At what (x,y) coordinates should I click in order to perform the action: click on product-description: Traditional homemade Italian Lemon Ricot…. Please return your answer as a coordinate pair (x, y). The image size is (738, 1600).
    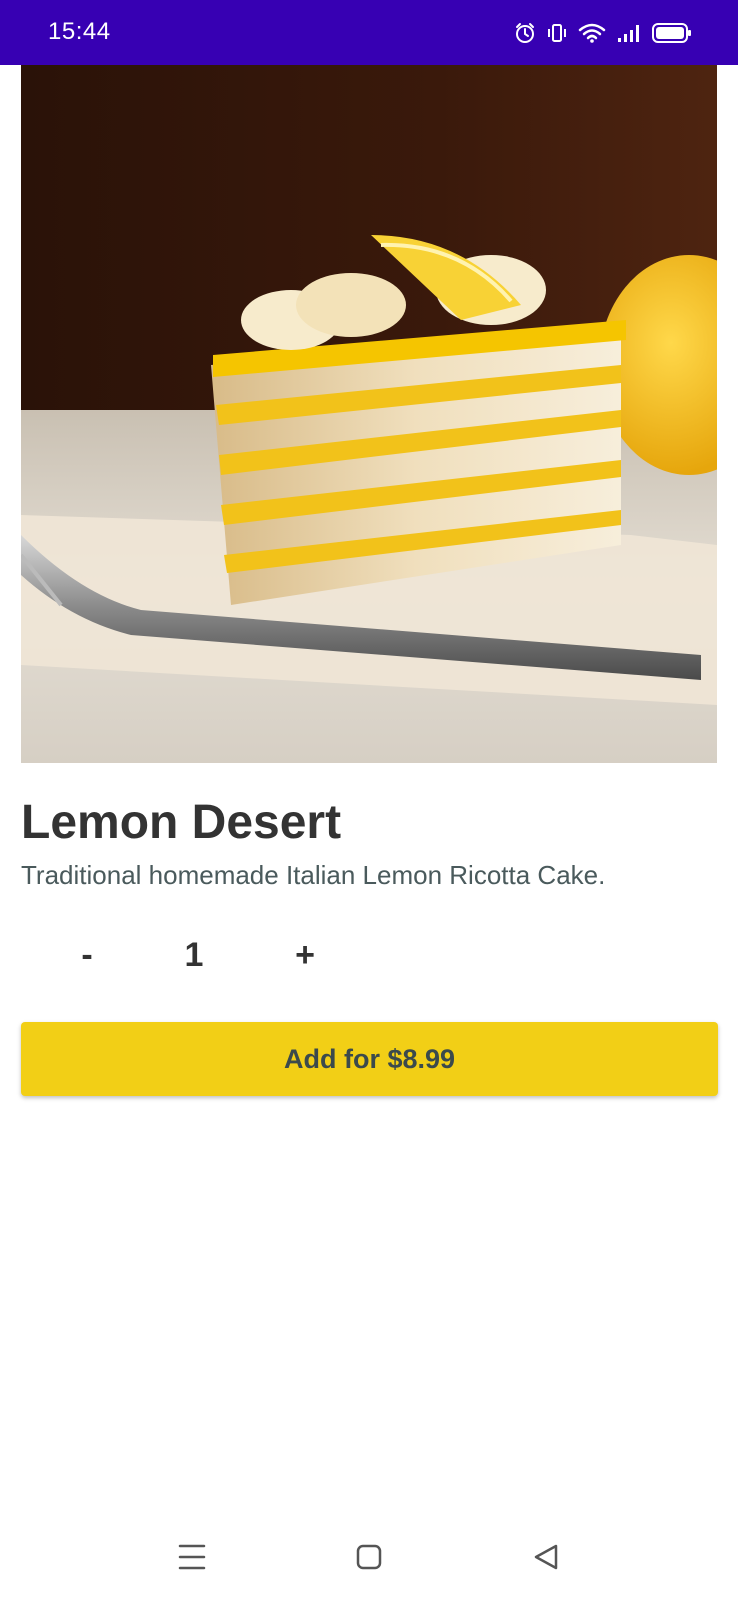
    Looking at the image, I should click on (313, 875).